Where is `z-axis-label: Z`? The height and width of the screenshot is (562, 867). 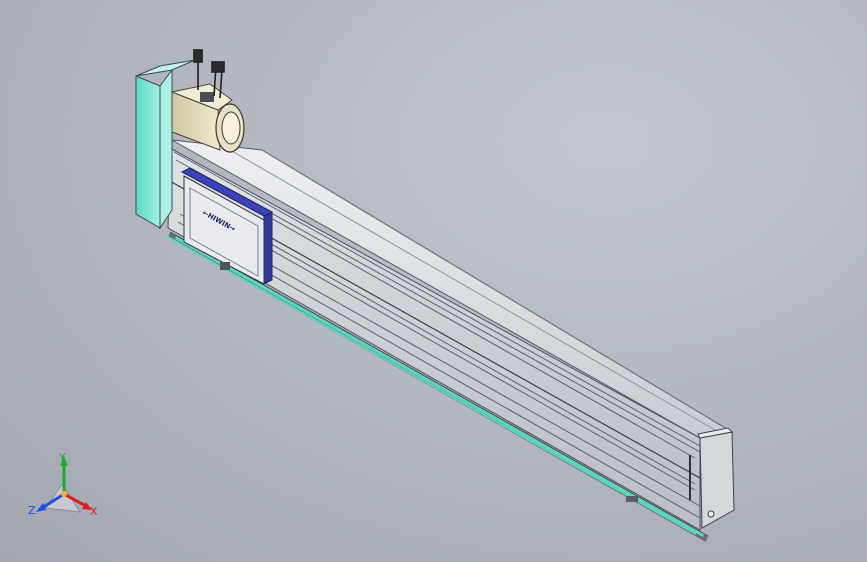 z-axis-label: Z is located at coordinates (32, 510).